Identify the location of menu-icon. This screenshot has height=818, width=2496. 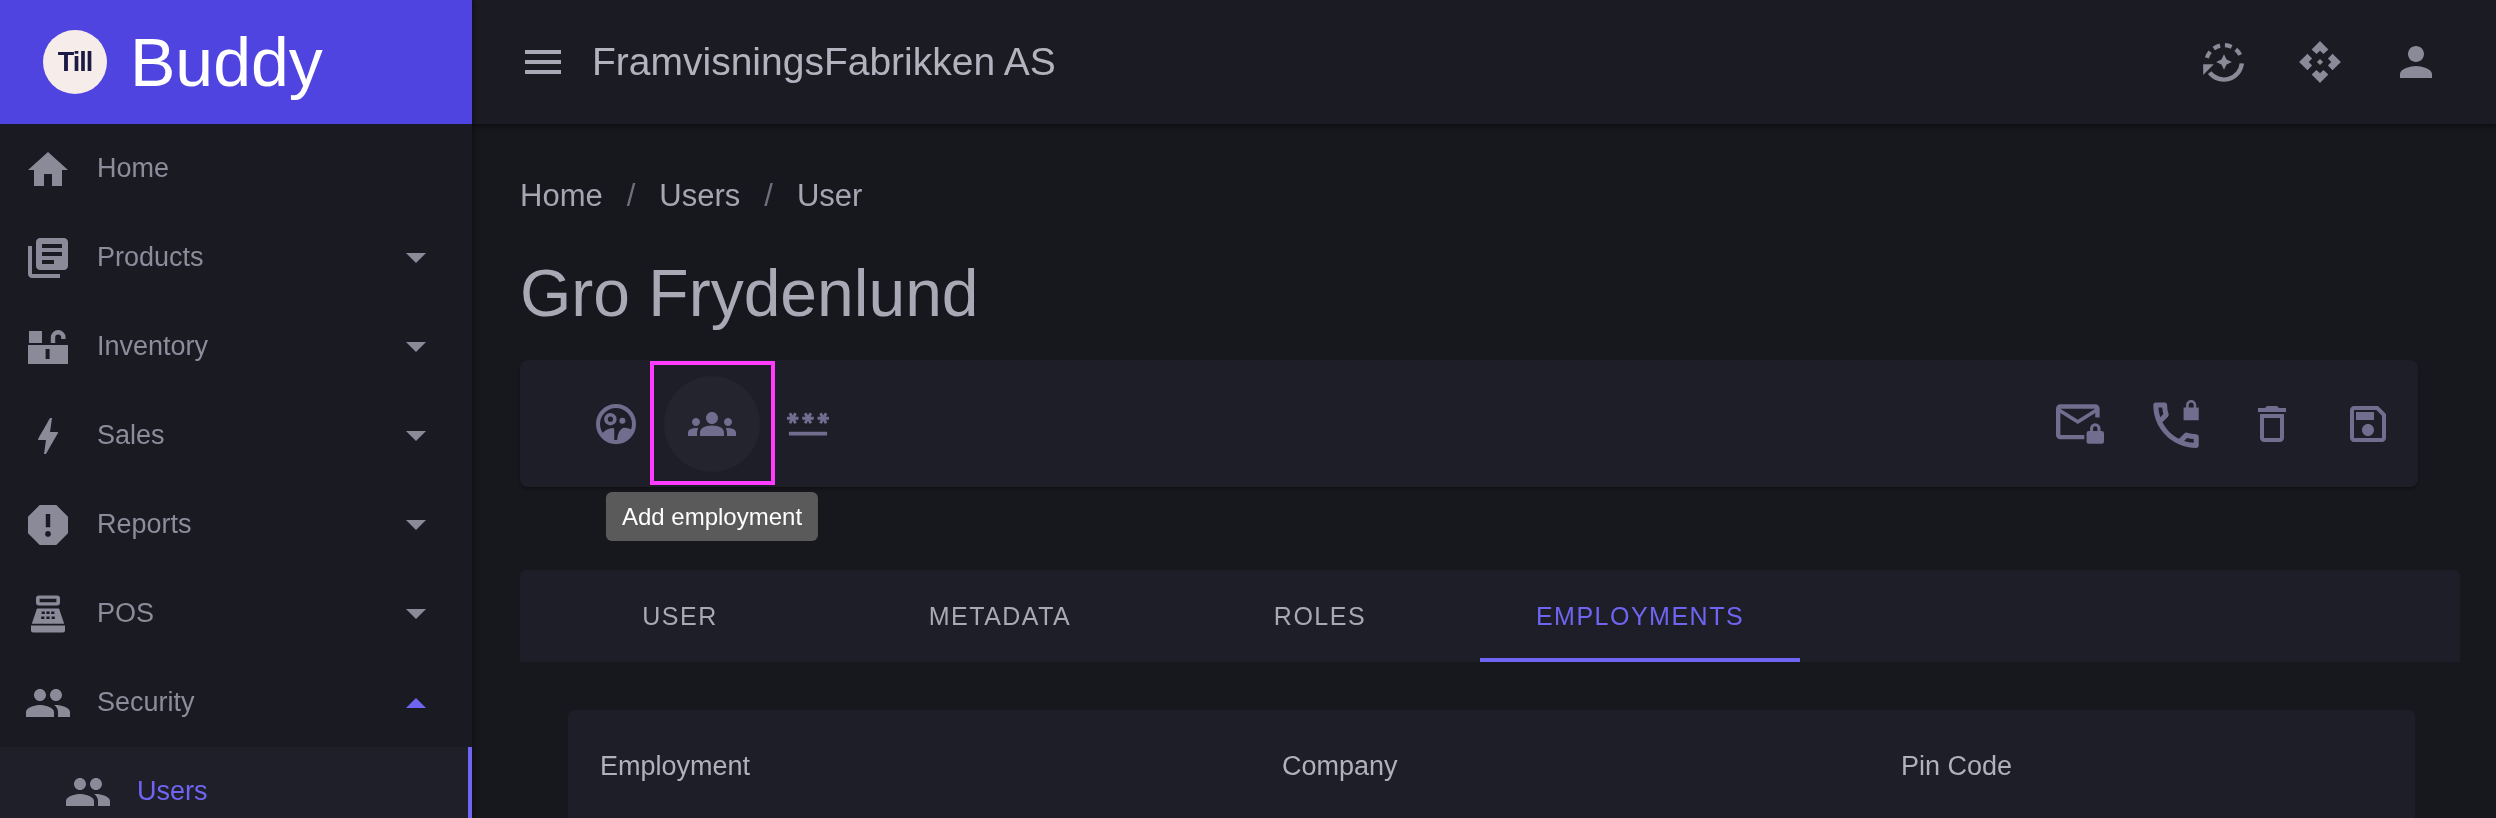
(543, 62).